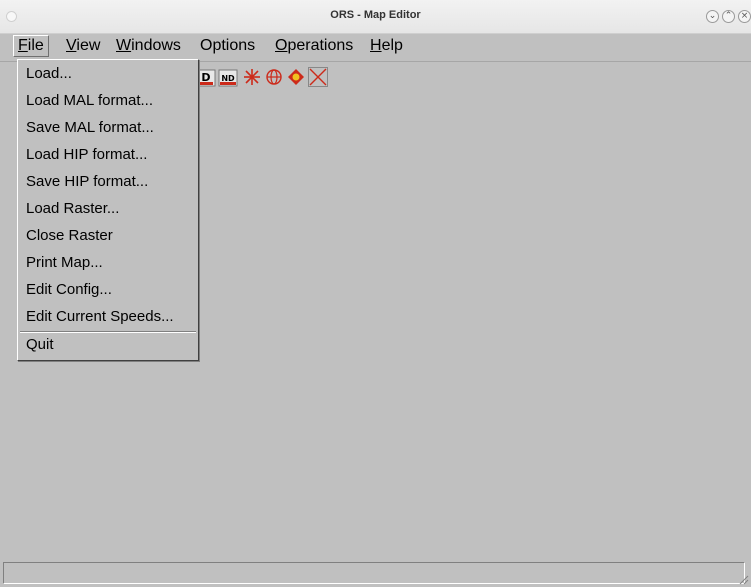  I want to click on d-tool-icon: D, so click(206, 77).